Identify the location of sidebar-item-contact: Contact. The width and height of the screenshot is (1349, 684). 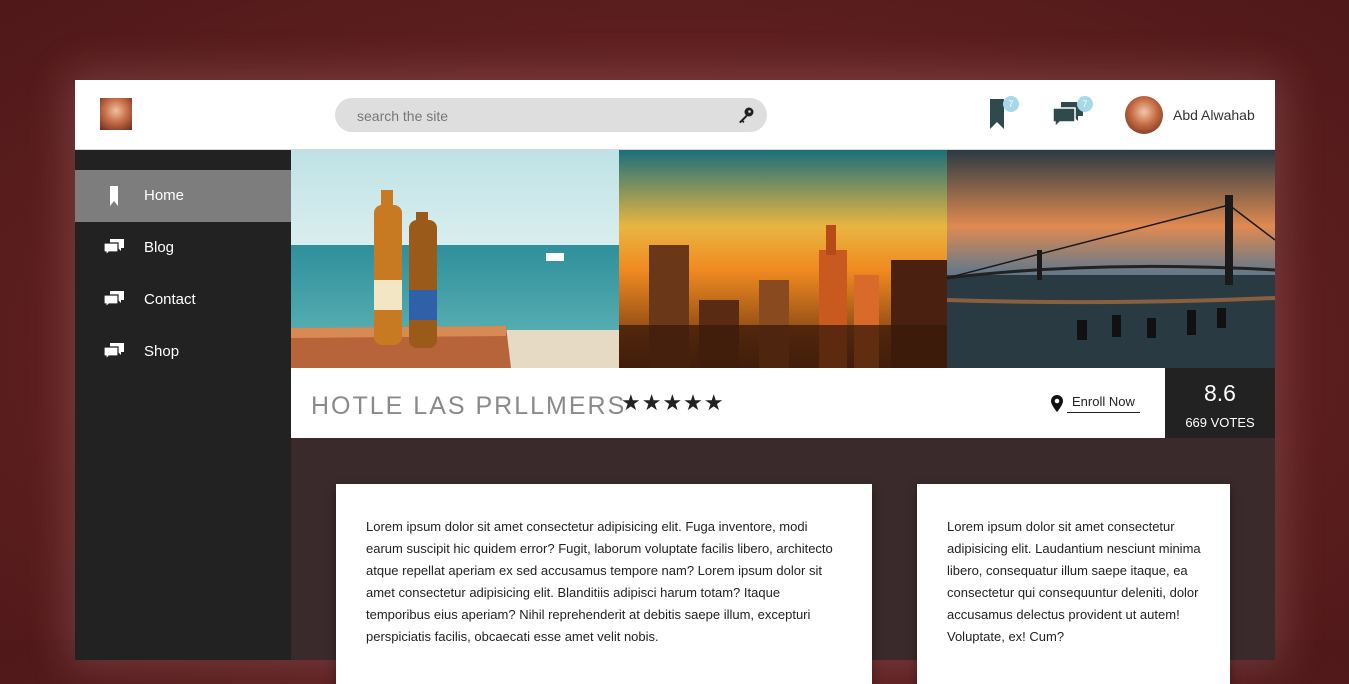
(183, 300).